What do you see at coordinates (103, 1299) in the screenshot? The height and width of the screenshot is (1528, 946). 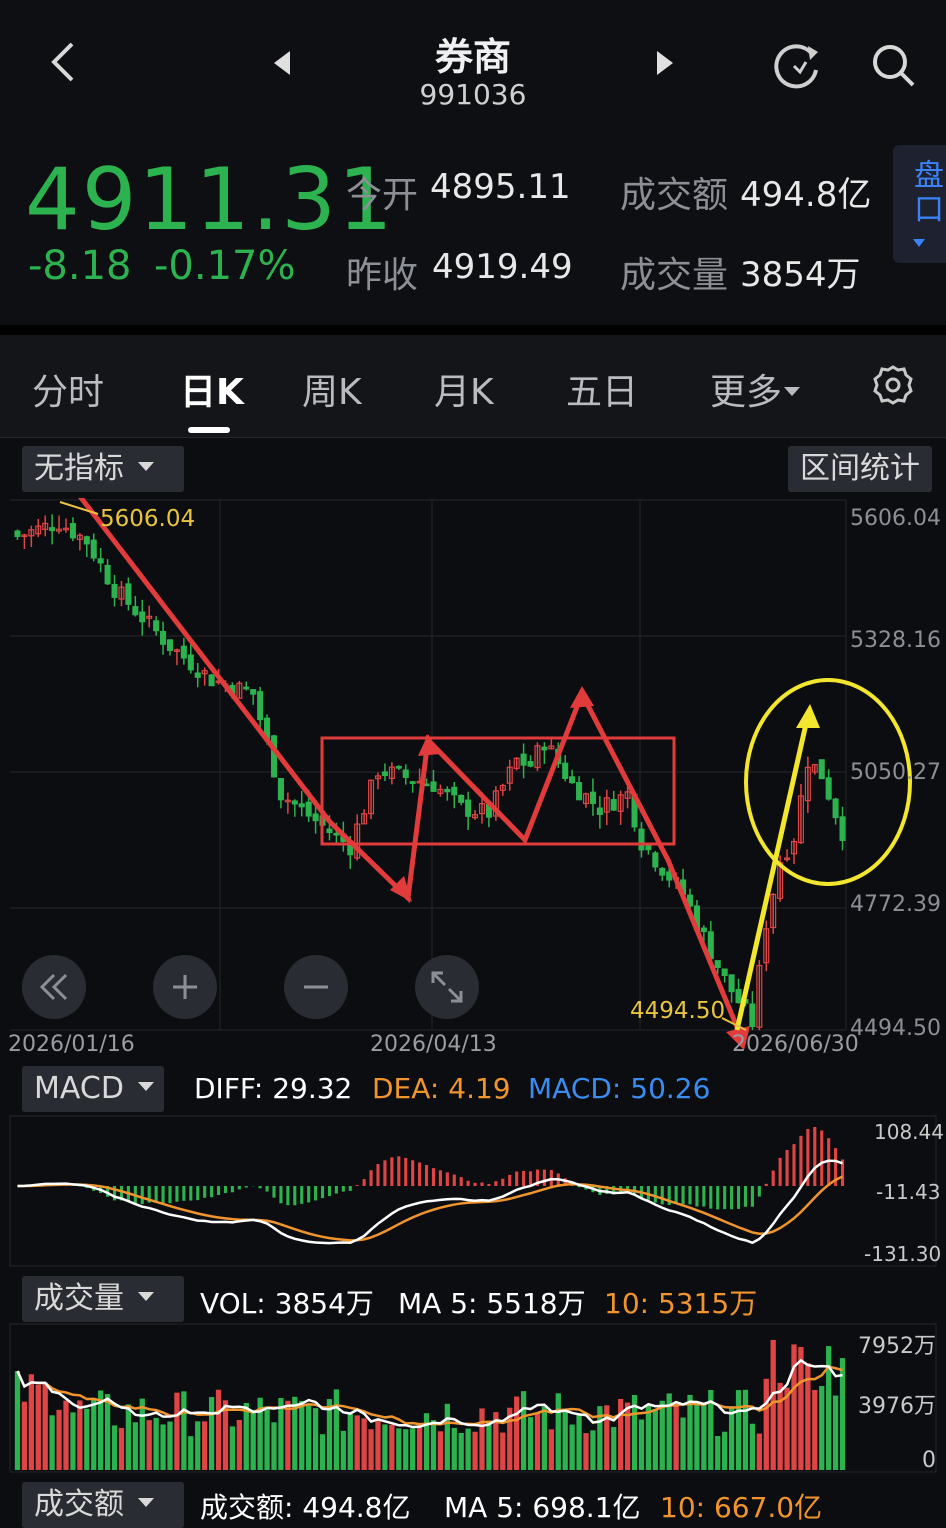 I see `volume-select: 成交量` at bounding box center [103, 1299].